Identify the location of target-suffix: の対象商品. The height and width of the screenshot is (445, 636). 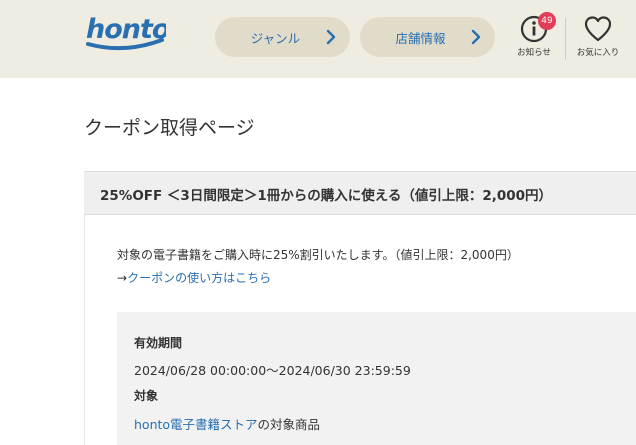
(289, 424).